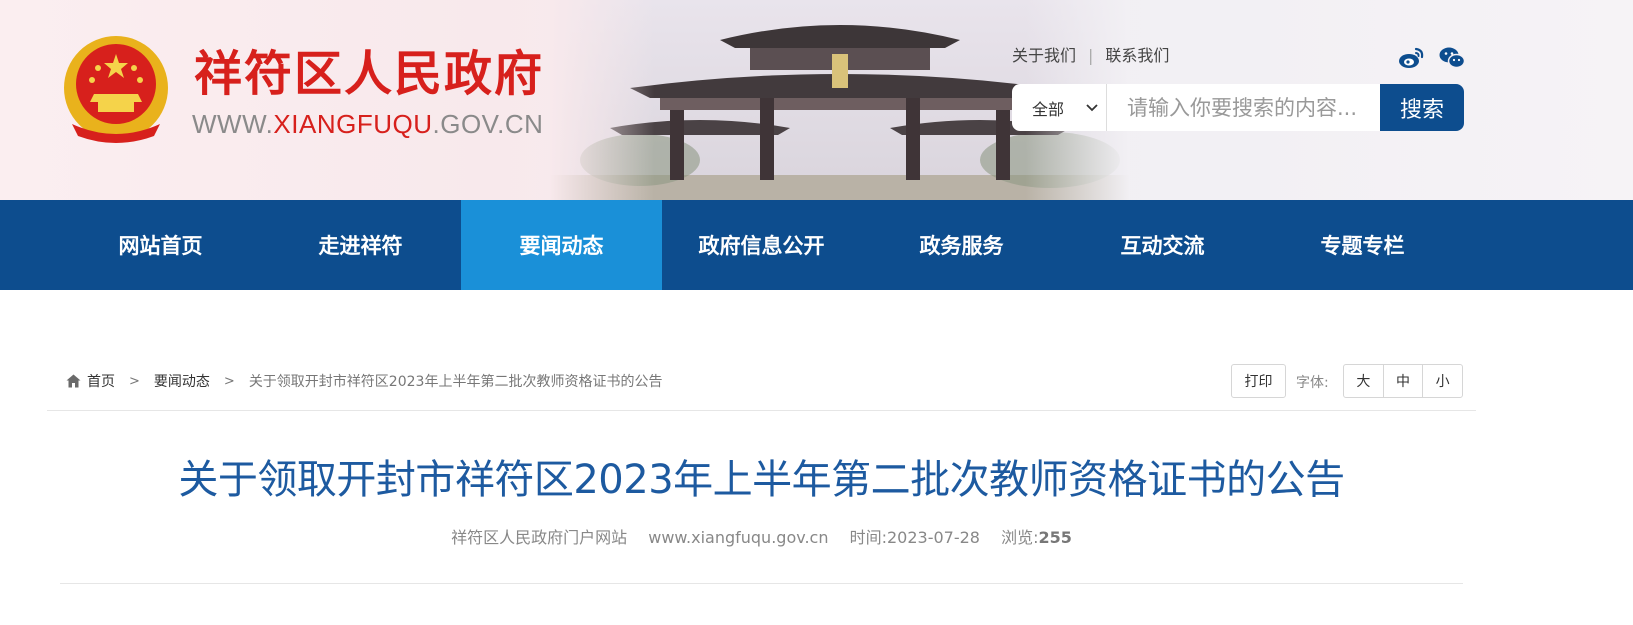 Image resolution: width=1633 pixels, height=625 pixels. I want to click on font-size-medium-button: 中, so click(1402, 381).